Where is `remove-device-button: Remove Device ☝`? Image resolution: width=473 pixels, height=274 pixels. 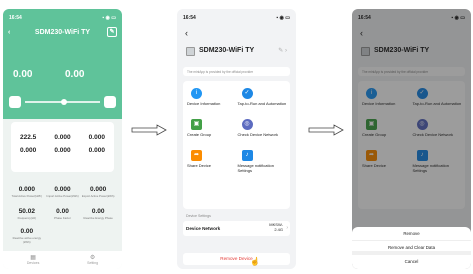 remove-device-button: Remove Device ☝ is located at coordinates (236, 259).